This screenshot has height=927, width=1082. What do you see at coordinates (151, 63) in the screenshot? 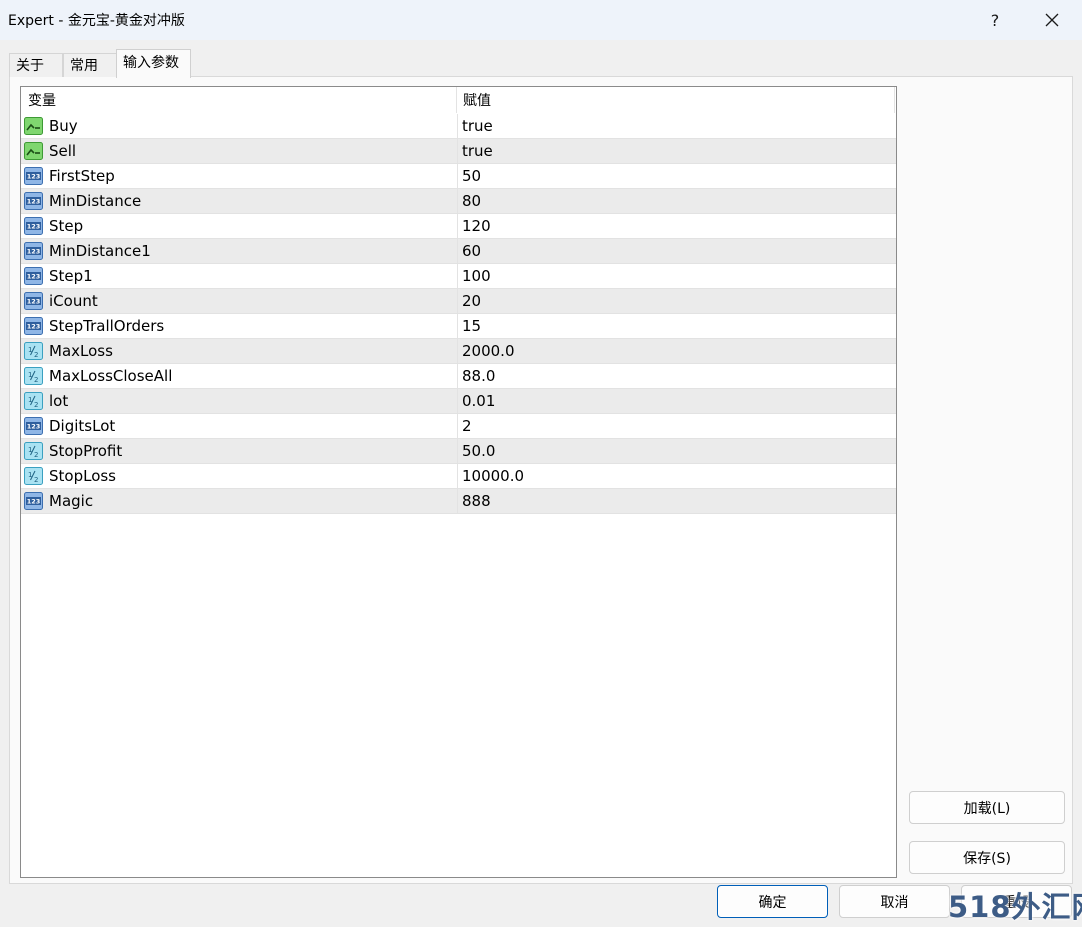
I see `tab-inputs-label: 输入参数` at bounding box center [151, 63].